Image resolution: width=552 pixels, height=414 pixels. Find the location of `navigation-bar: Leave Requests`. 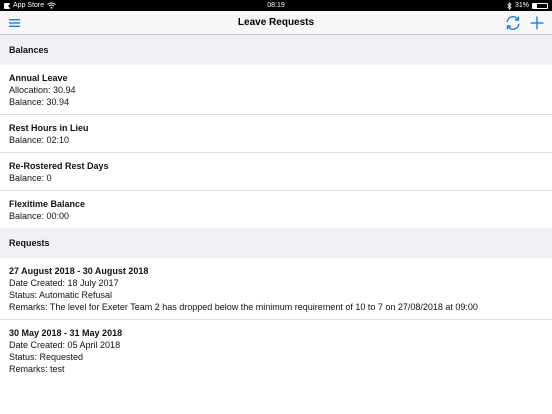

navigation-bar: Leave Requests is located at coordinates (276, 23).